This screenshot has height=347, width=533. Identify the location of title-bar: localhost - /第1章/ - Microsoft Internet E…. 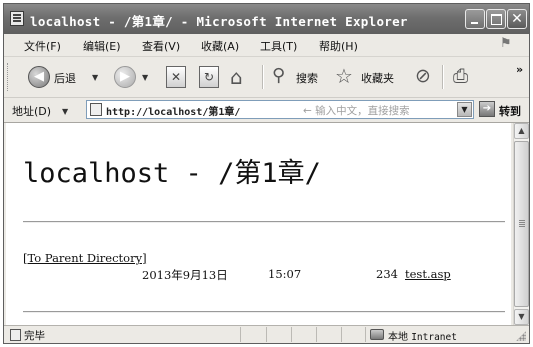
(266, 19).